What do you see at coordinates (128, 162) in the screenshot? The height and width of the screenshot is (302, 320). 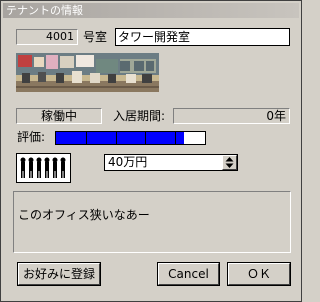 I see `rent-select-value: 40万円` at bounding box center [128, 162].